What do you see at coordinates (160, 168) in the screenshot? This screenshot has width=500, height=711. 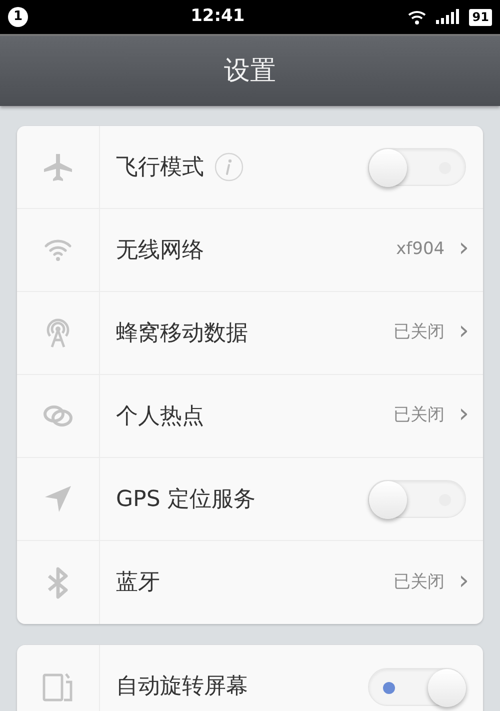 I see `setting-label: 飞行模式` at bounding box center [160, 168].